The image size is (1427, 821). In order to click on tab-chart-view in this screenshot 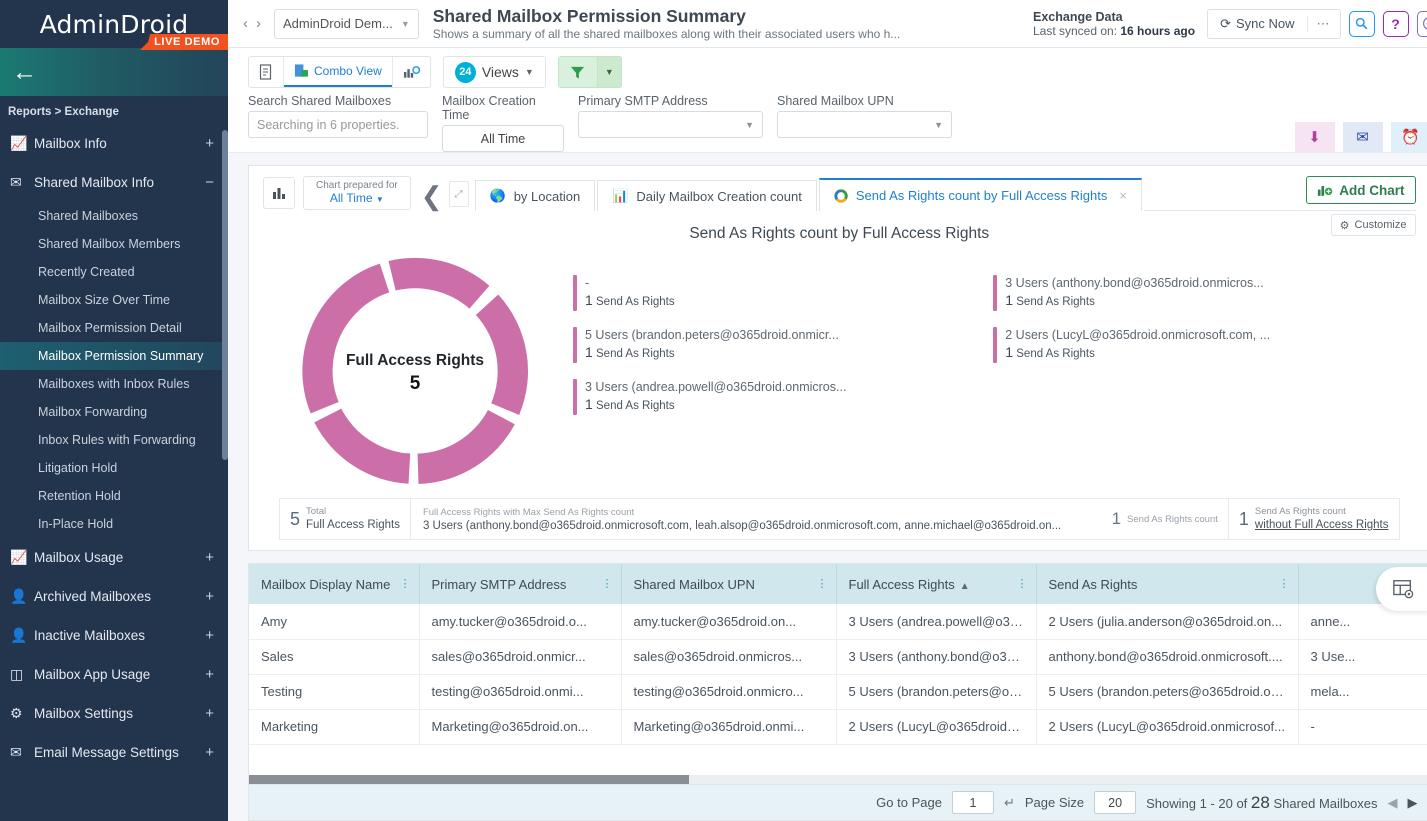, I will do `click(411, 72)`.